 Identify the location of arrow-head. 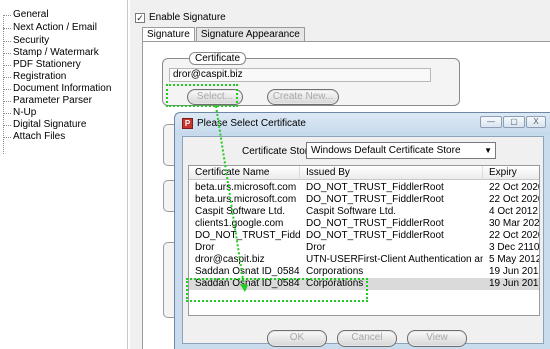
(244, 288).